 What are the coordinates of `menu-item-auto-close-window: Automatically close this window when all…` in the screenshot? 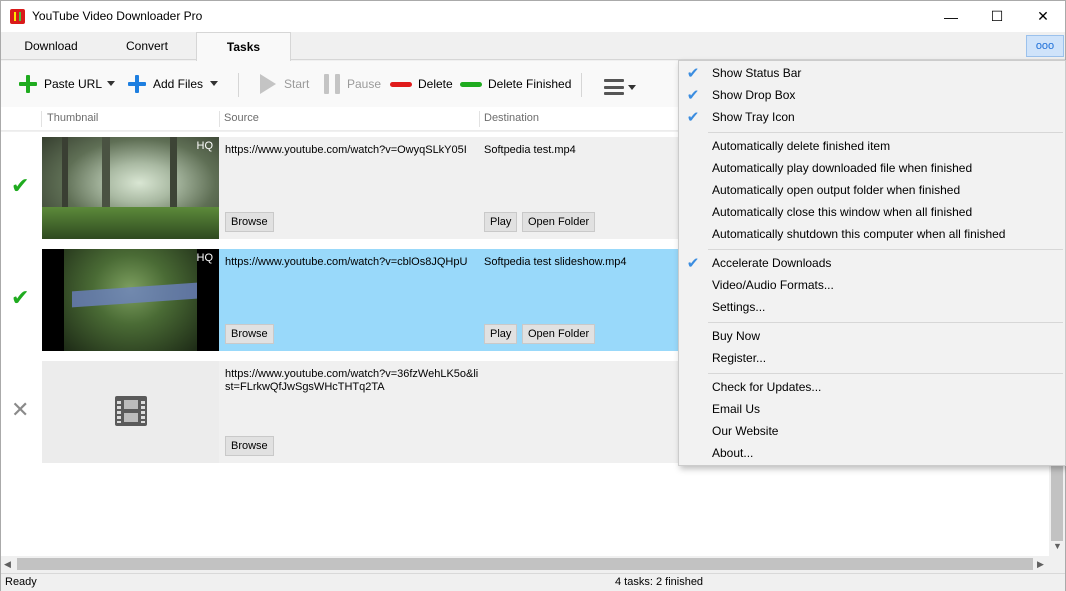 It's located at (842, 212).